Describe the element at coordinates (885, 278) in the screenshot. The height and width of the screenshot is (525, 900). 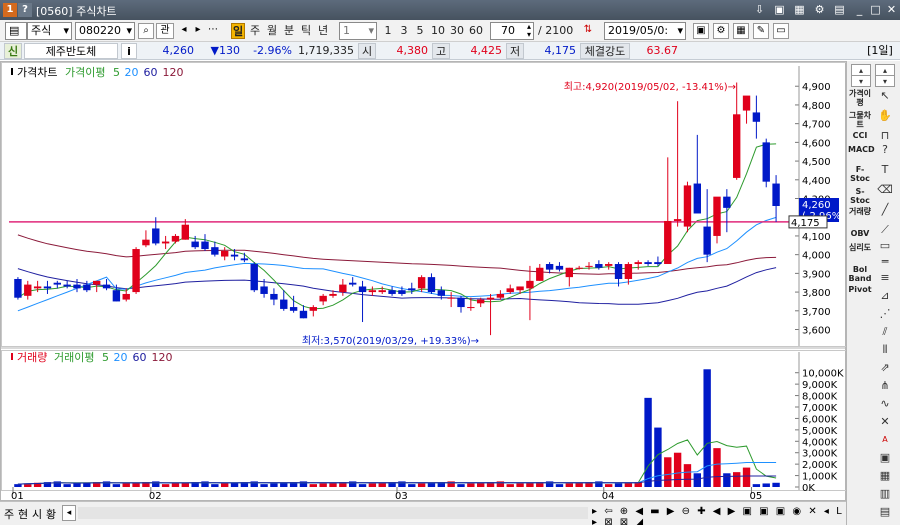
I see `fibonacci-icon: ≡` at that location.